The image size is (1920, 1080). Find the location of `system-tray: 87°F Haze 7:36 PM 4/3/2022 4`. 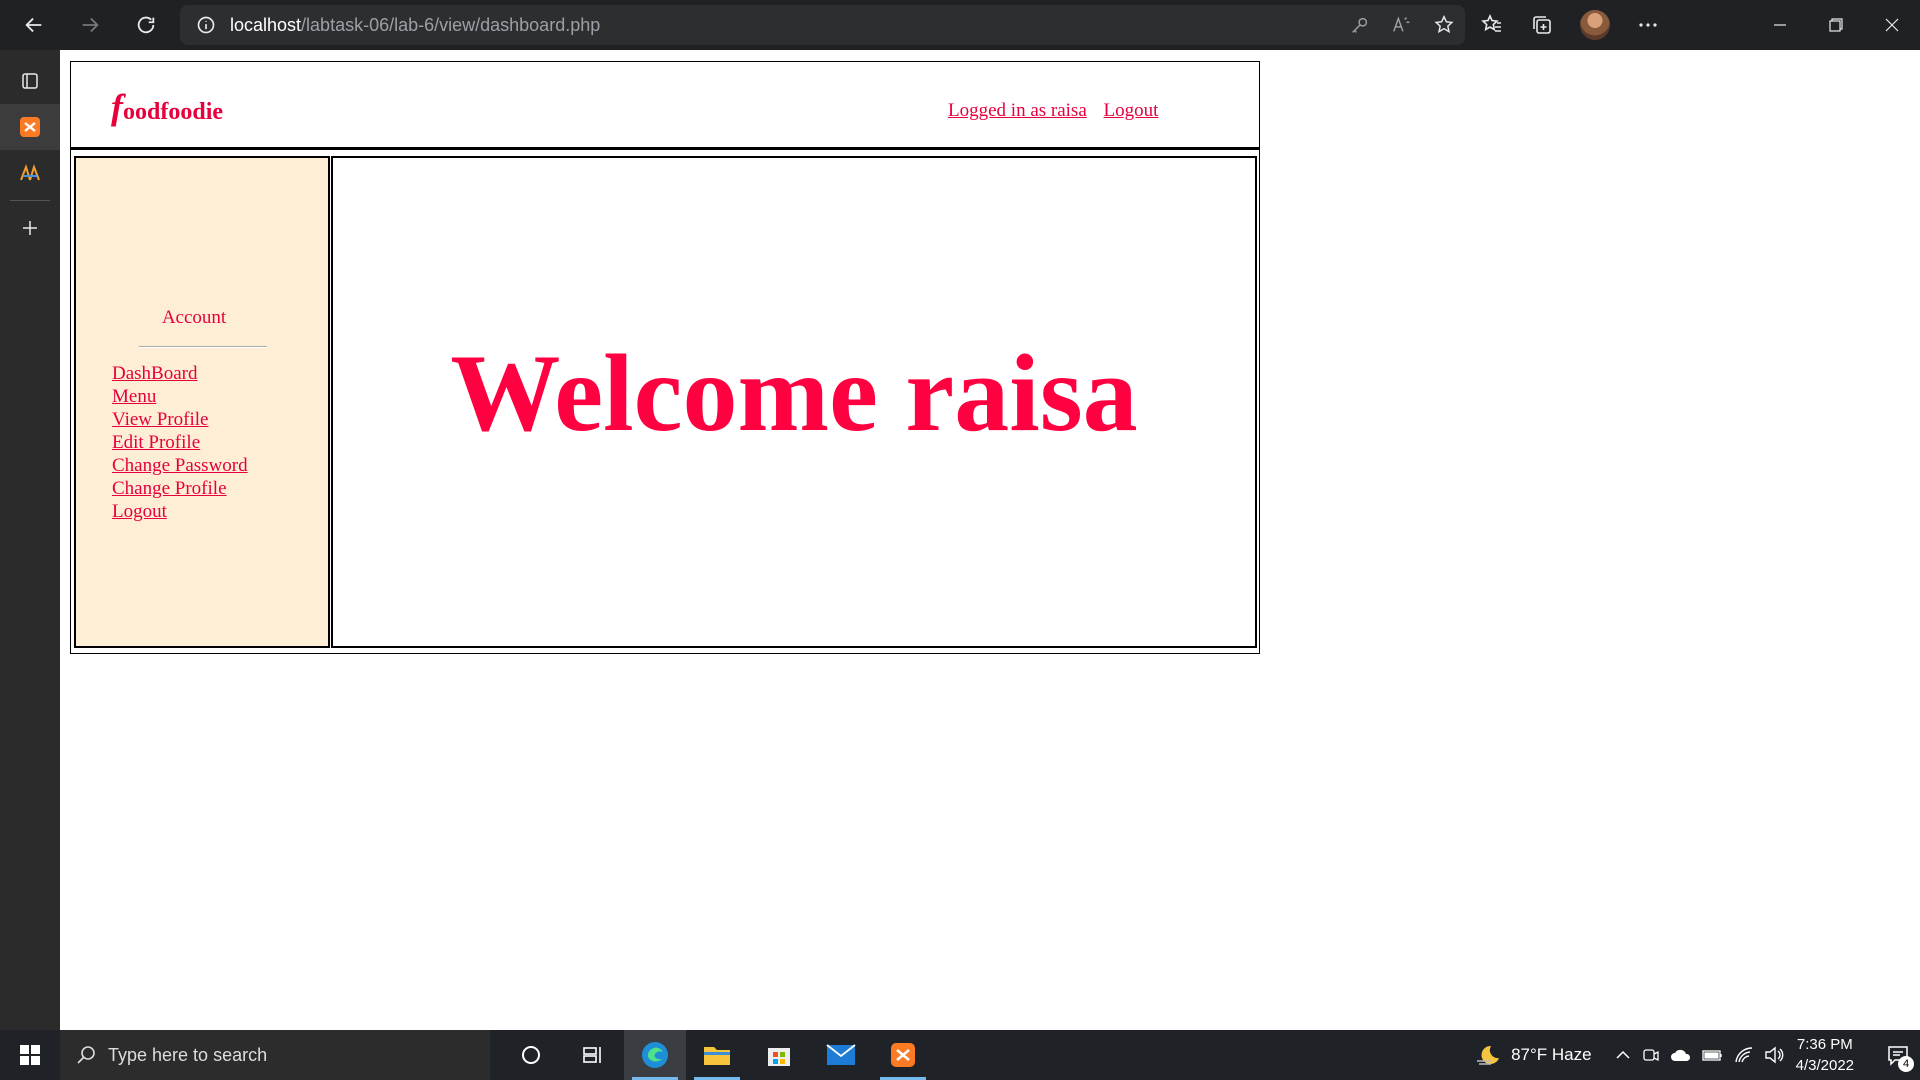

system-tray: 87°F Haze 7:36 PM 4/3/2022 4 is located at coordinates (1697, 1055).